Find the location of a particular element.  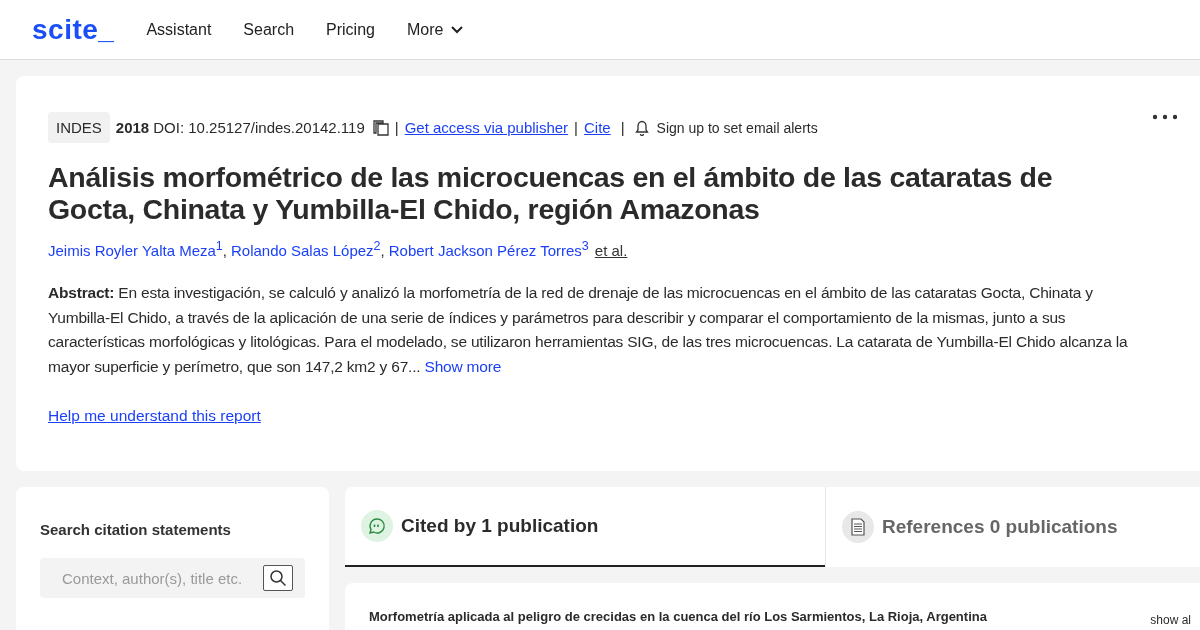

scite-logo: scite_ is located at coordinates (73, 29).